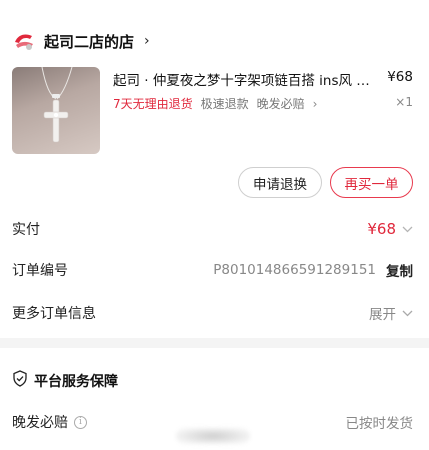 This screenshot has width=429, height=450. What do you see at coordinates (212, 270) in the screenshot?
I see `order-number-row: 订单编号 P801014866591289151 复制` at bounding box center [212, 270].